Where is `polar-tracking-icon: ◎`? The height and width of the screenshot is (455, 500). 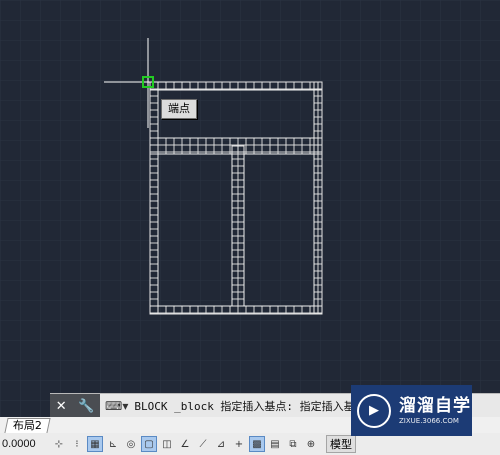
polar-tracking-icon: ◎ is located at coordinates (131, 444).